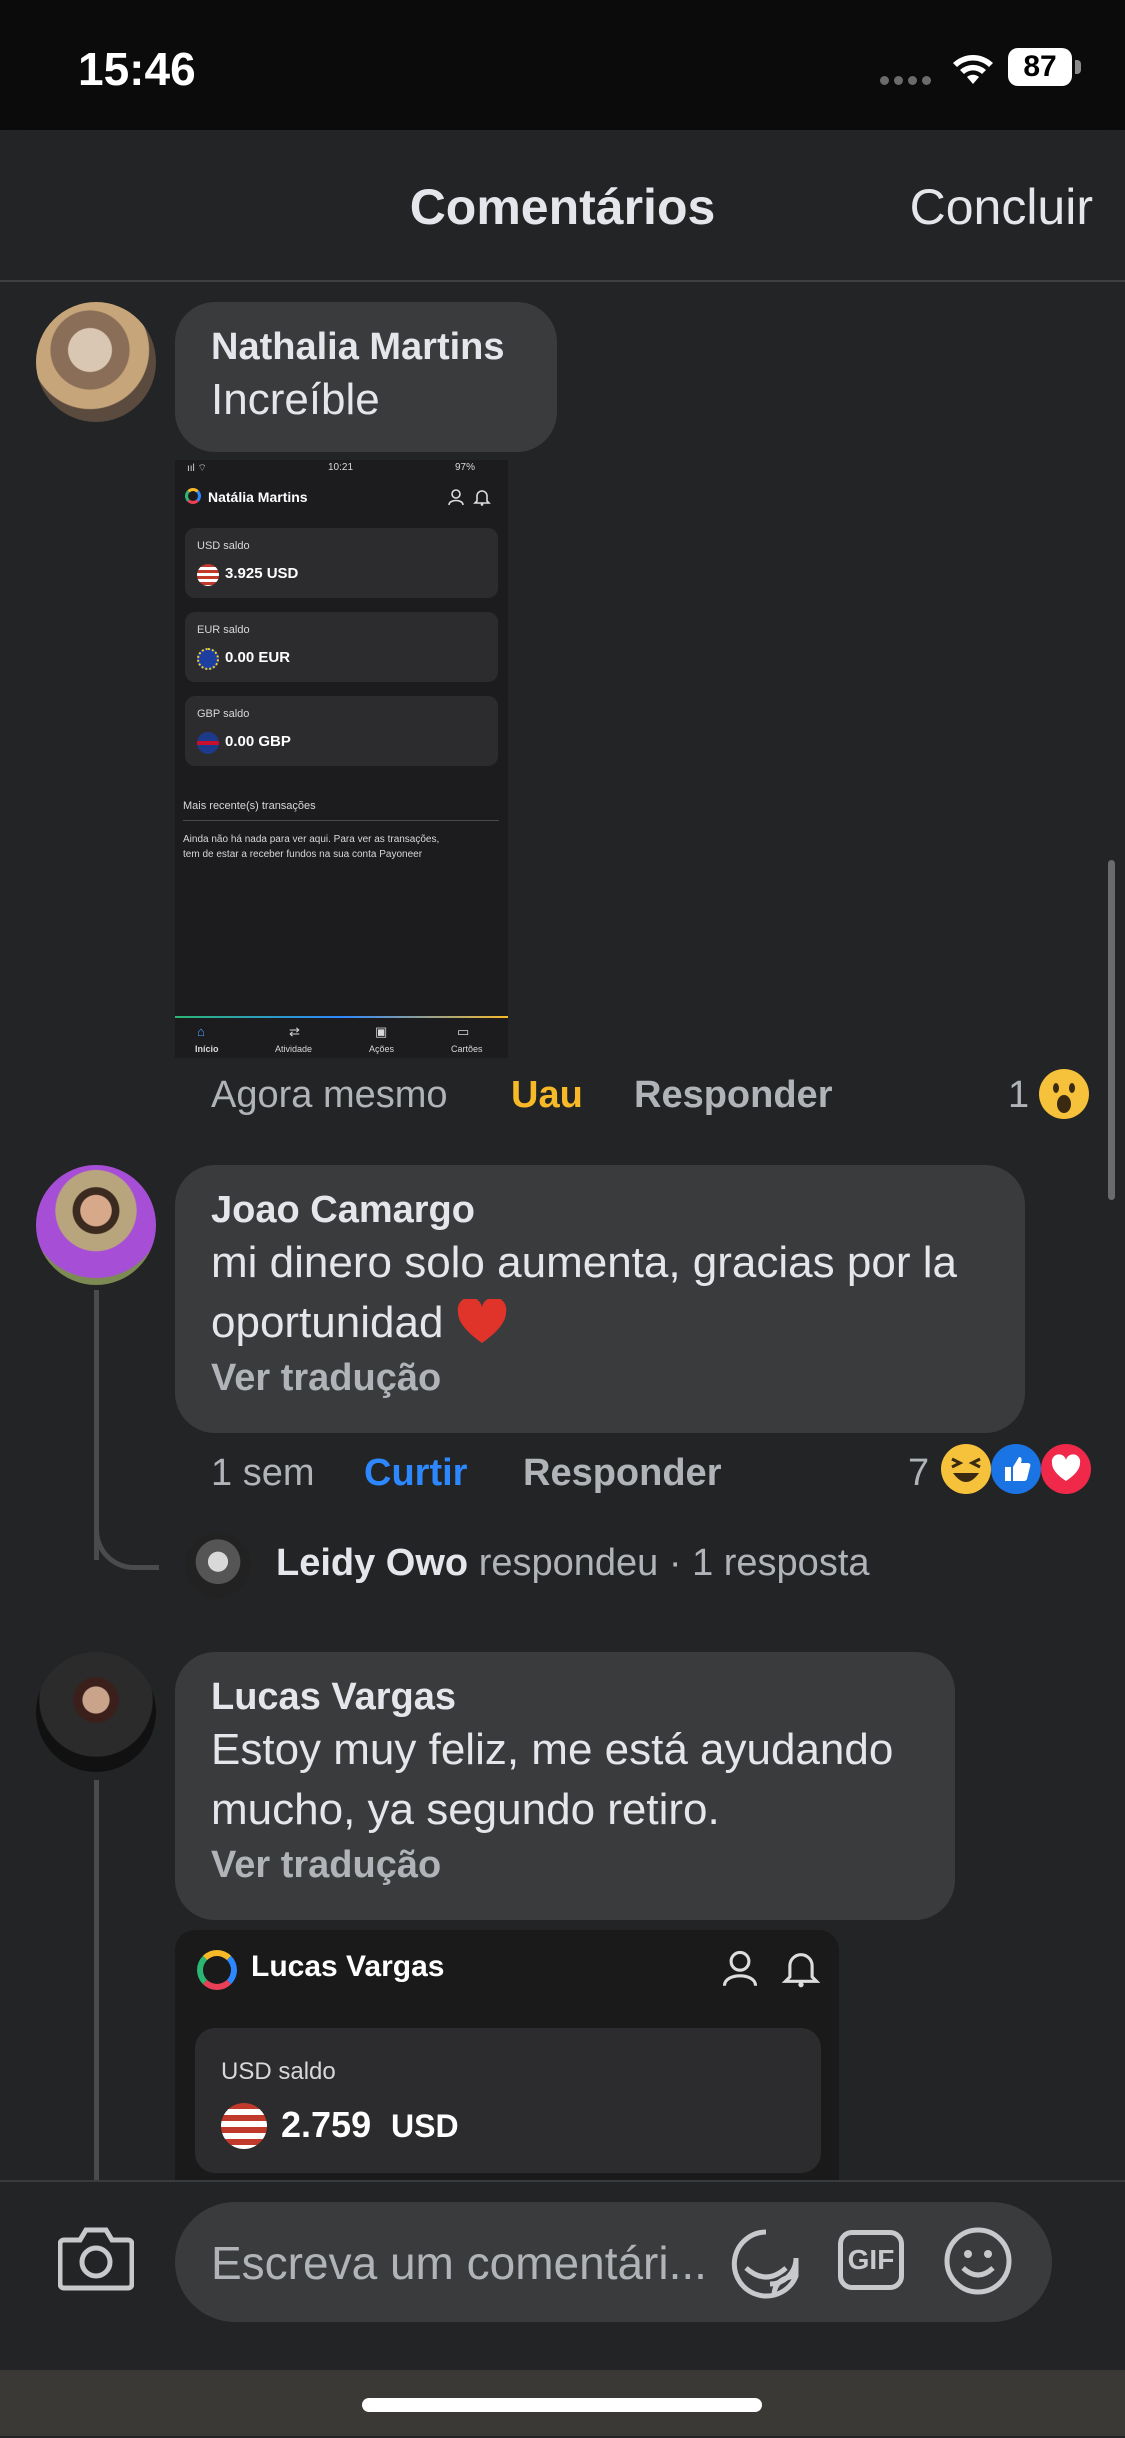  What do you see at coordinates (341, 1017) in the screenshot?
I see `tab-bar-border` at bounding box center [341, 1017].